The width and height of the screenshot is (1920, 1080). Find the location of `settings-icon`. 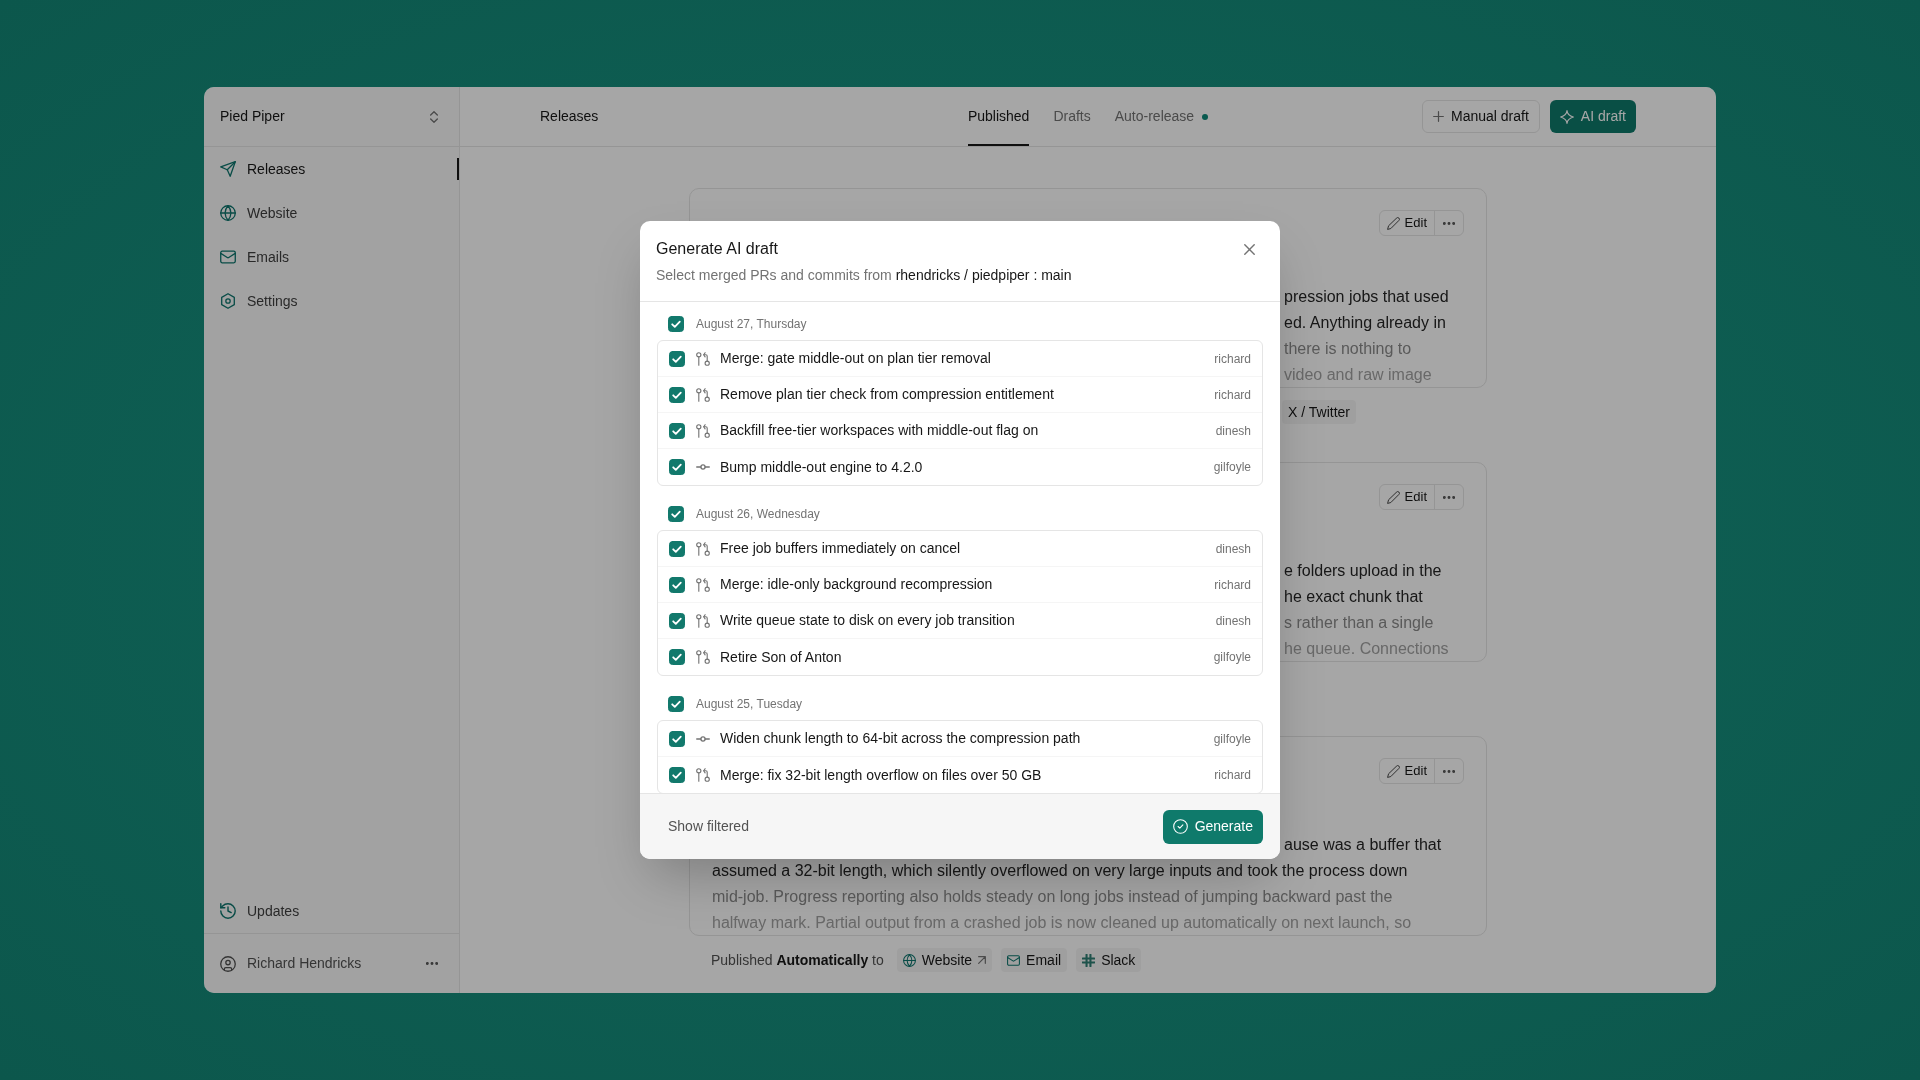

settings-icon is located at coordinates (228, 301).